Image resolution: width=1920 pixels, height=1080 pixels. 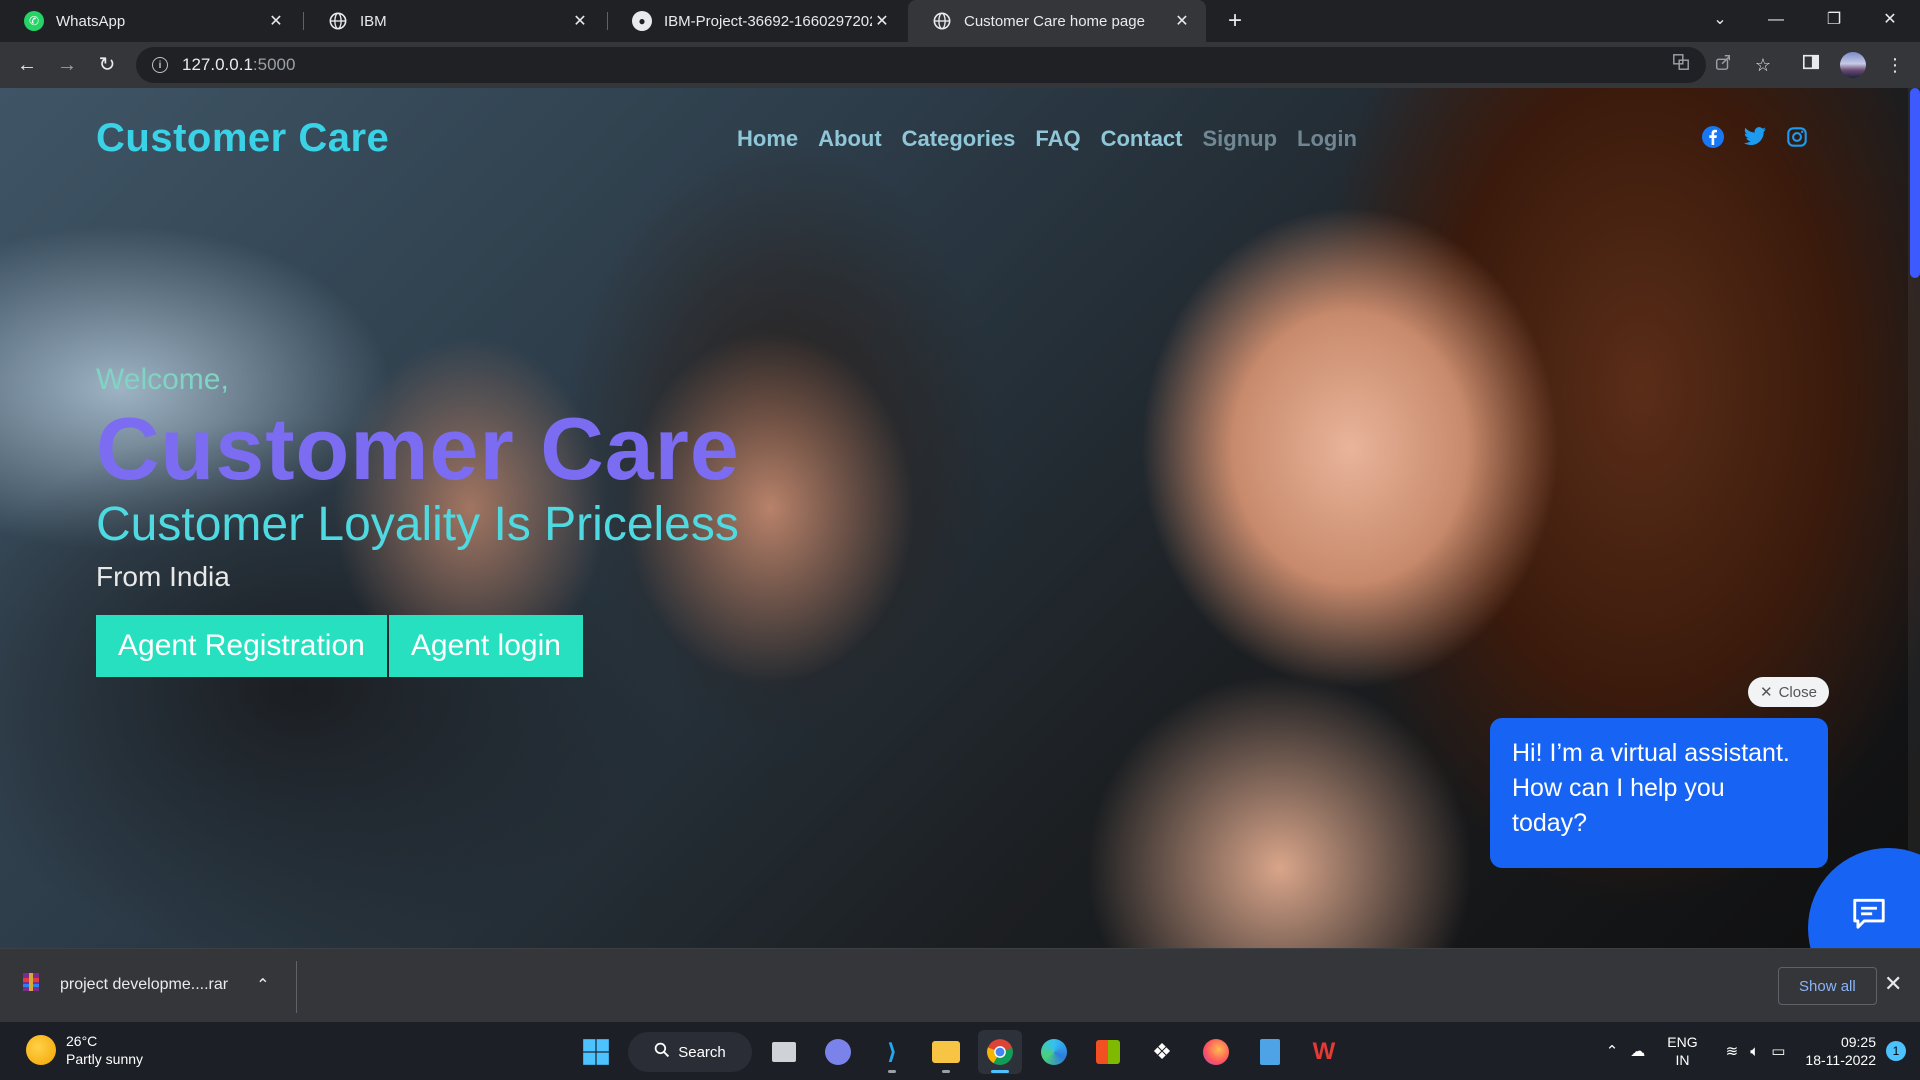 What do you see at coordinates (1896, 1051) in the screenshot?
I see `notification-badge: 1` at bounding box center [1896, 1051].